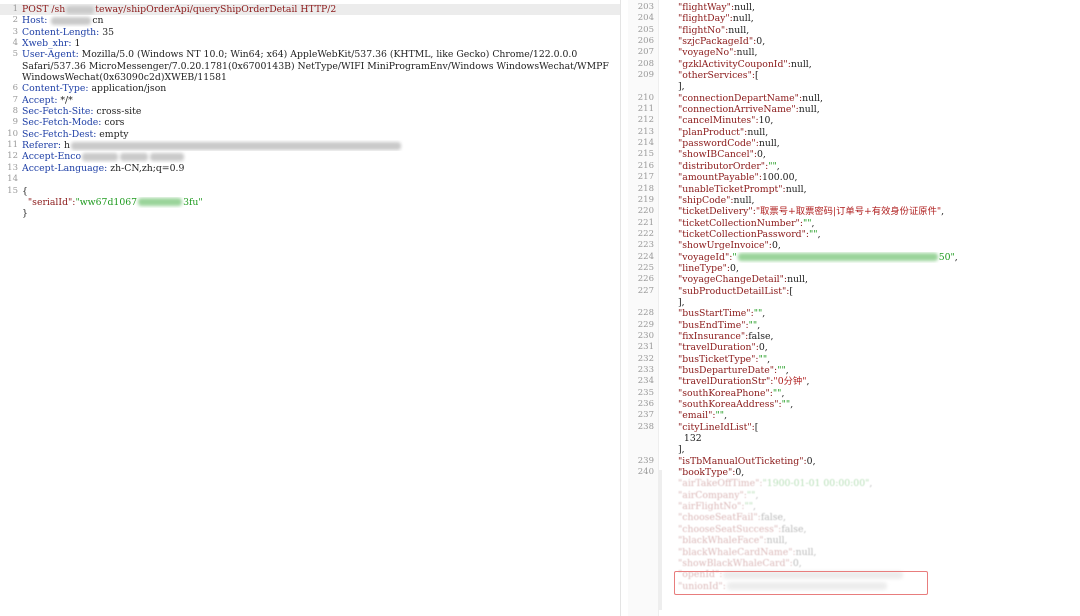 Image resolution: width=1080 pixels, height=616 pixels. What do you see at coordinates (706, 200) in the screenshot?
I see `code-token: "shipCode":` at bounding box center [706, 200].